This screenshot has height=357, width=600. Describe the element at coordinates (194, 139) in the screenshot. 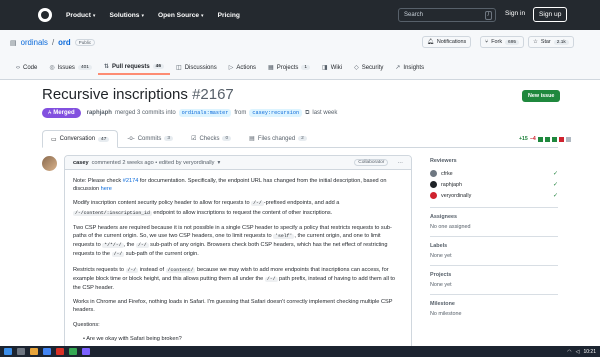

I see `checklist-icon: ☑` at that location.